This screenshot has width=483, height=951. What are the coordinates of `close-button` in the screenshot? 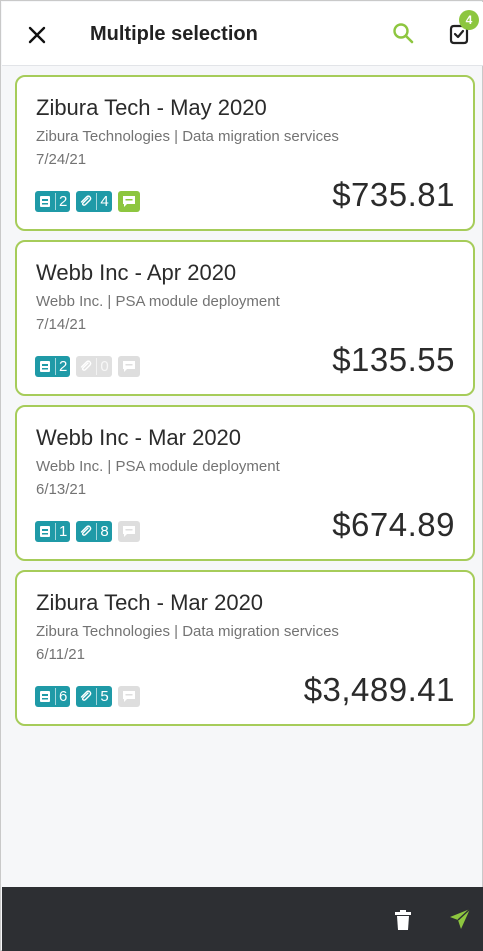 It's located at (37, 35).